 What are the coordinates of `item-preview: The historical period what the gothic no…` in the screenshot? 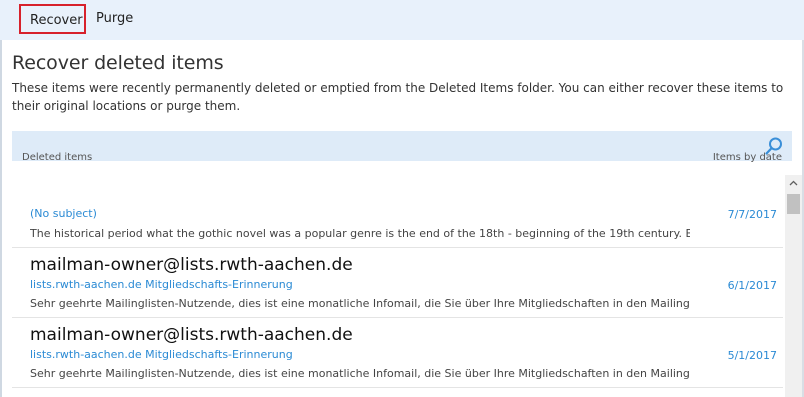 It's located at (360, 233).